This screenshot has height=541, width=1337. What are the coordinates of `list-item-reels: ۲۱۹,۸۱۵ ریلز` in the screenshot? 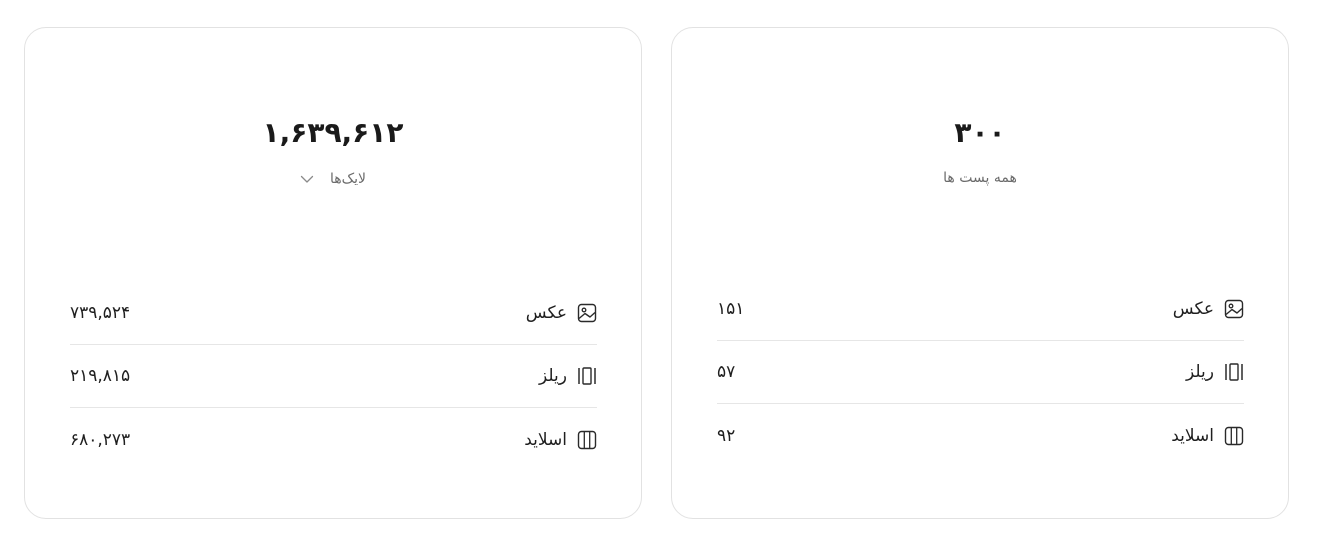 It's located at (333, 376).